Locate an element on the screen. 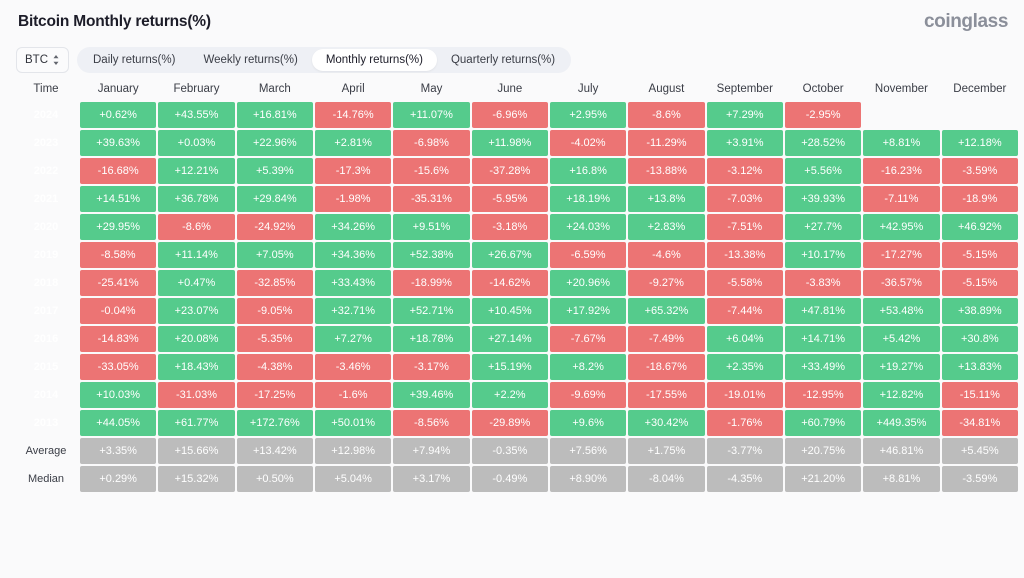 This screenshot has width=1024, height=578. return-cell: +21.20% is located at coordinates (823, 479).